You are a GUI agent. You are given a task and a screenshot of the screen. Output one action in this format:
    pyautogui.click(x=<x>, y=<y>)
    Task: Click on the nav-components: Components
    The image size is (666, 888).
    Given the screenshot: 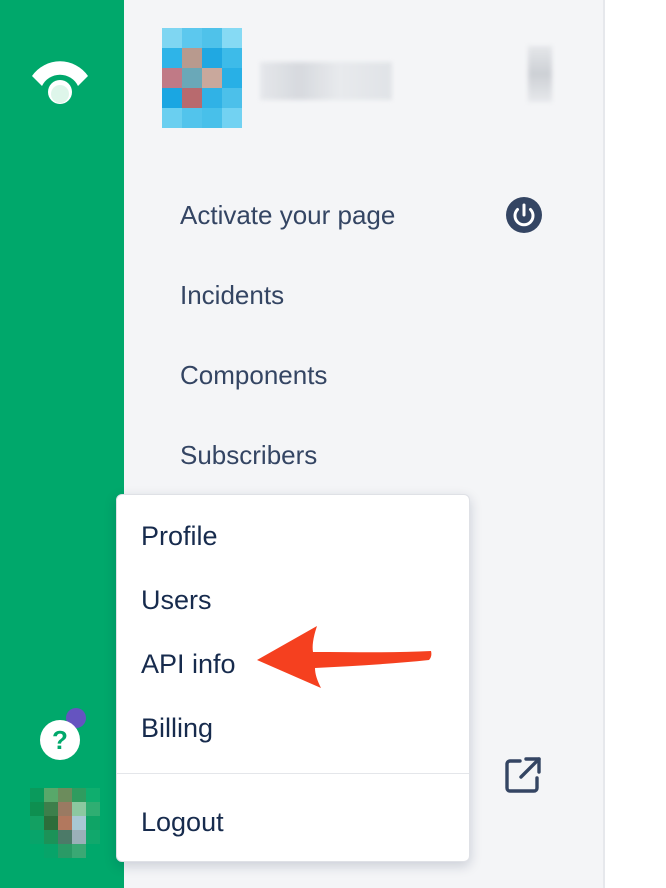 What is the action you would take?
    pyautogui.click(x=253, y=375)
    